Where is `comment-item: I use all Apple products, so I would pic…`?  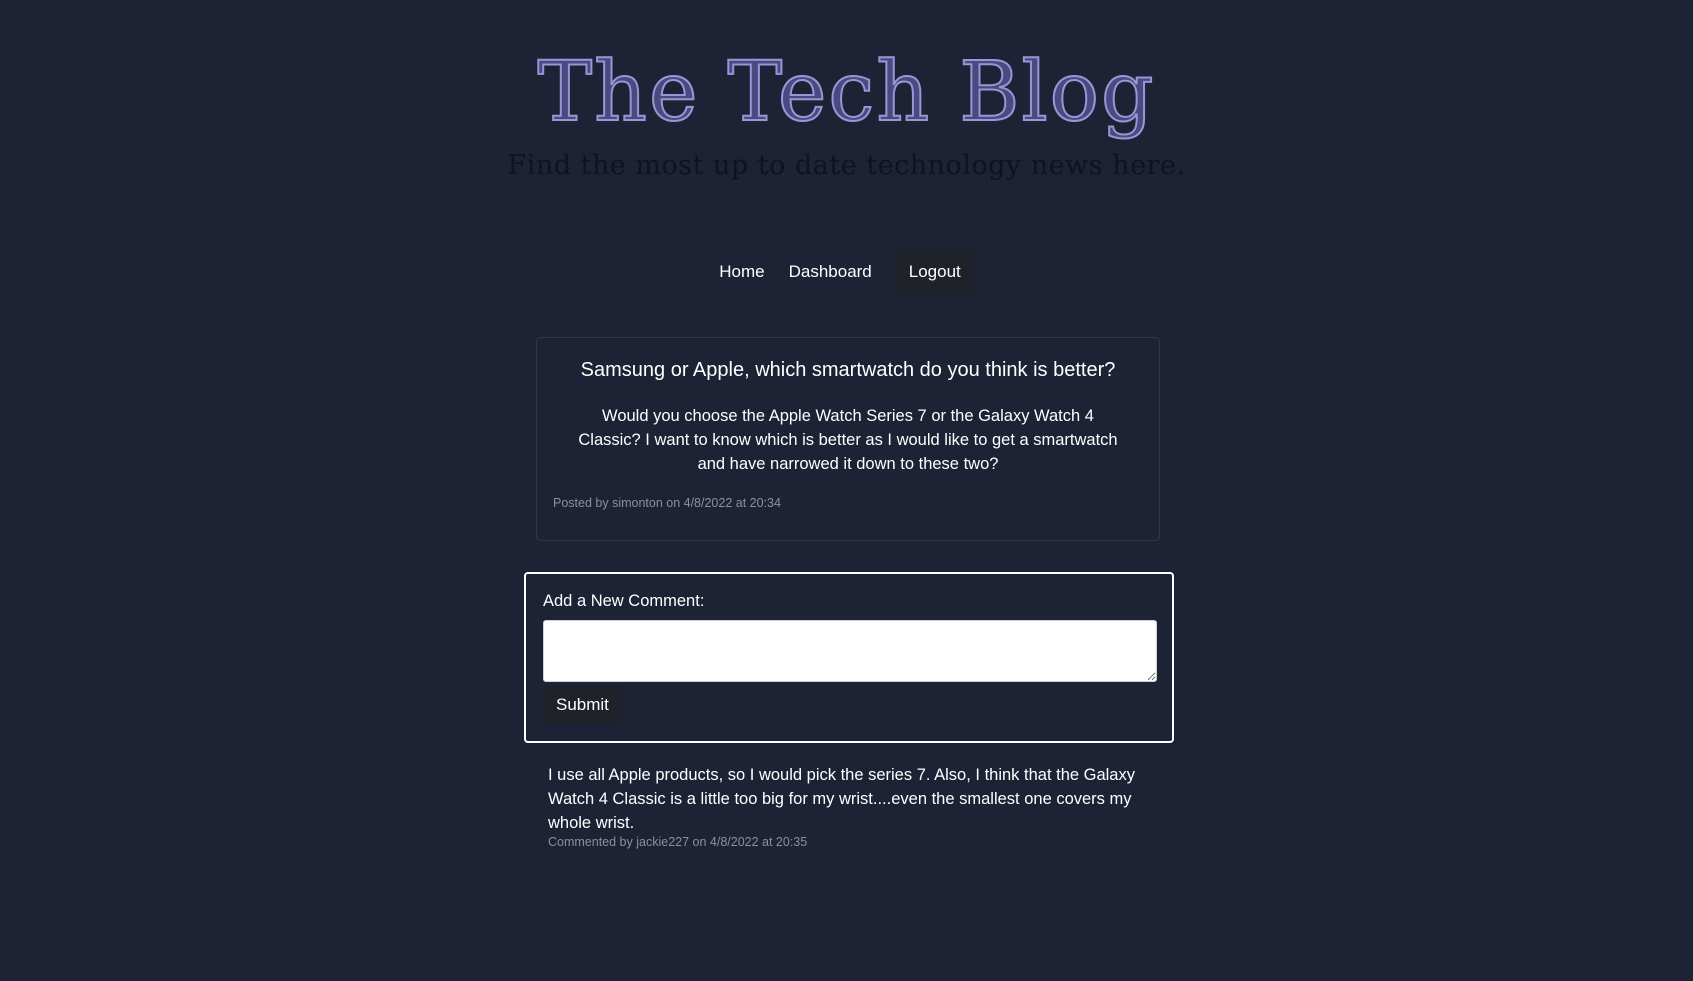
comment-item: I use all Apple products, so I would pic… is located at coordinates (848, 806).